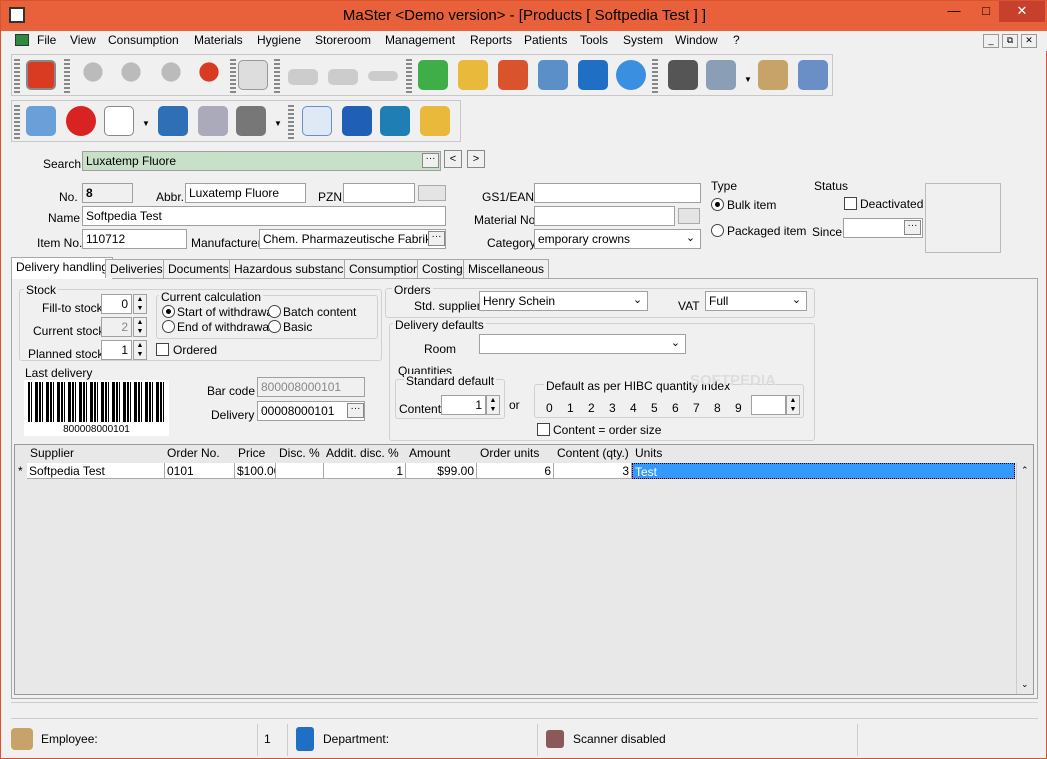 Image resolution: width=1047 pixels, height=759 pixels. I want to click on hibc-stepper: ▲ ▼, so click(793, 405).